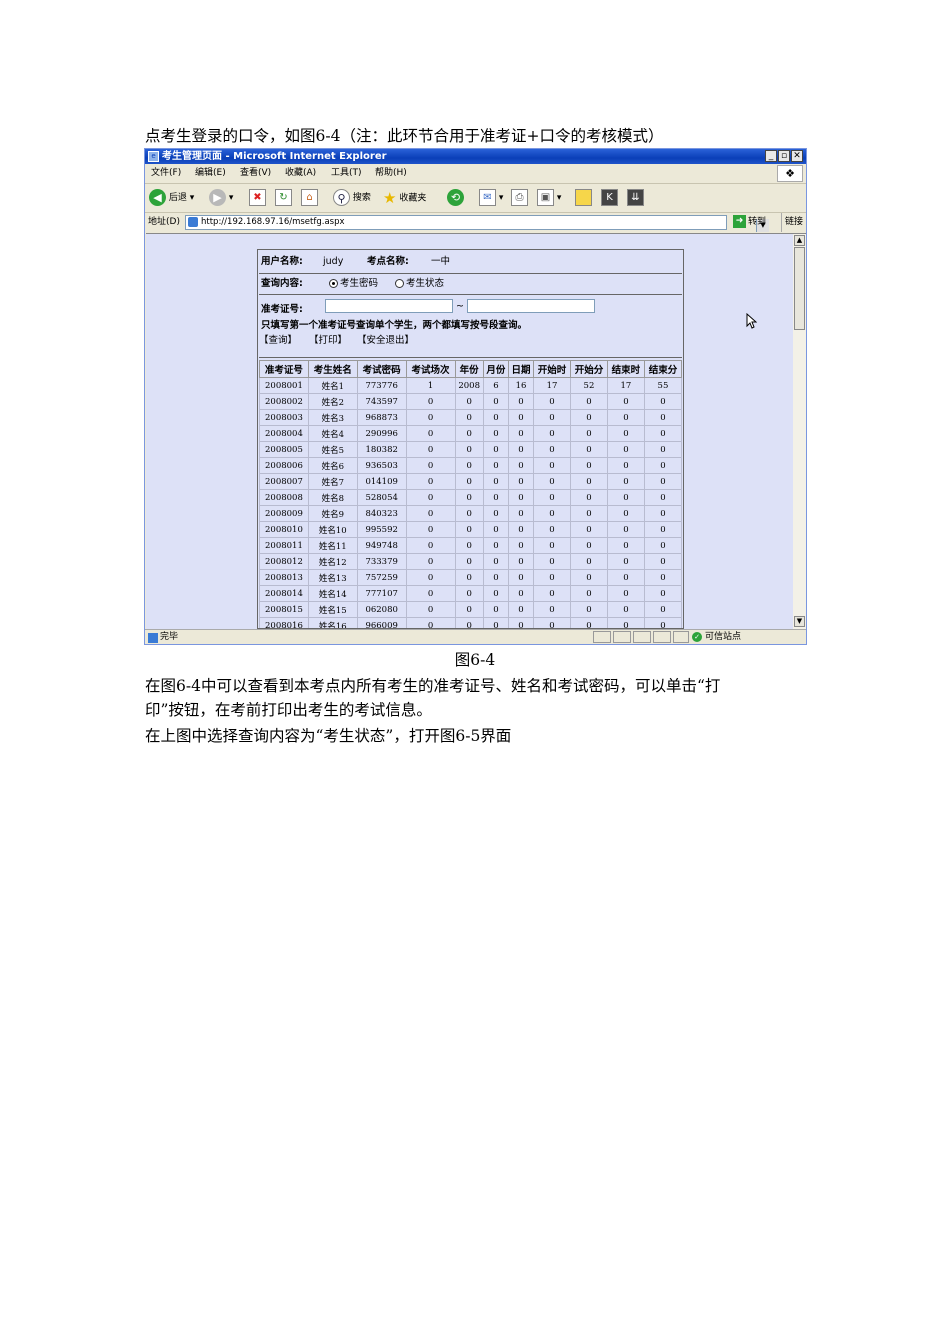 The image size is (950, 1344). Describe the element at coordinates (388, 261) in the screenshot. I see `site-label: 考点名称:` at that location.